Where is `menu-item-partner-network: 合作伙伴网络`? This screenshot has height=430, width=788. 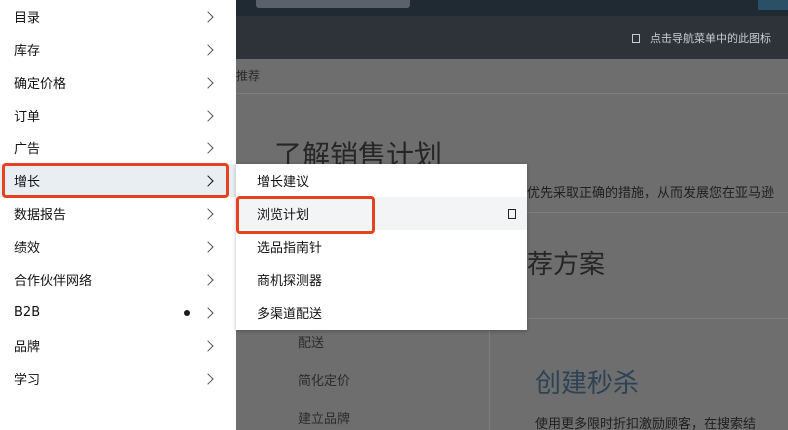 menu-item-partner-network: 合作伙伴网络 is located at coordinates (118, 279).